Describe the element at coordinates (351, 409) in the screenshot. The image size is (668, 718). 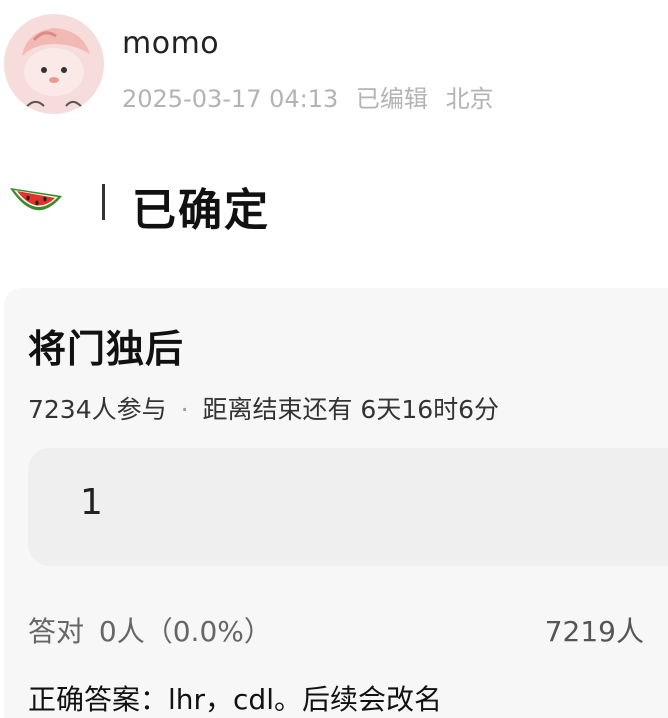
I see `poll-time-left: 距离结束还有 6天16时6分` at that location.